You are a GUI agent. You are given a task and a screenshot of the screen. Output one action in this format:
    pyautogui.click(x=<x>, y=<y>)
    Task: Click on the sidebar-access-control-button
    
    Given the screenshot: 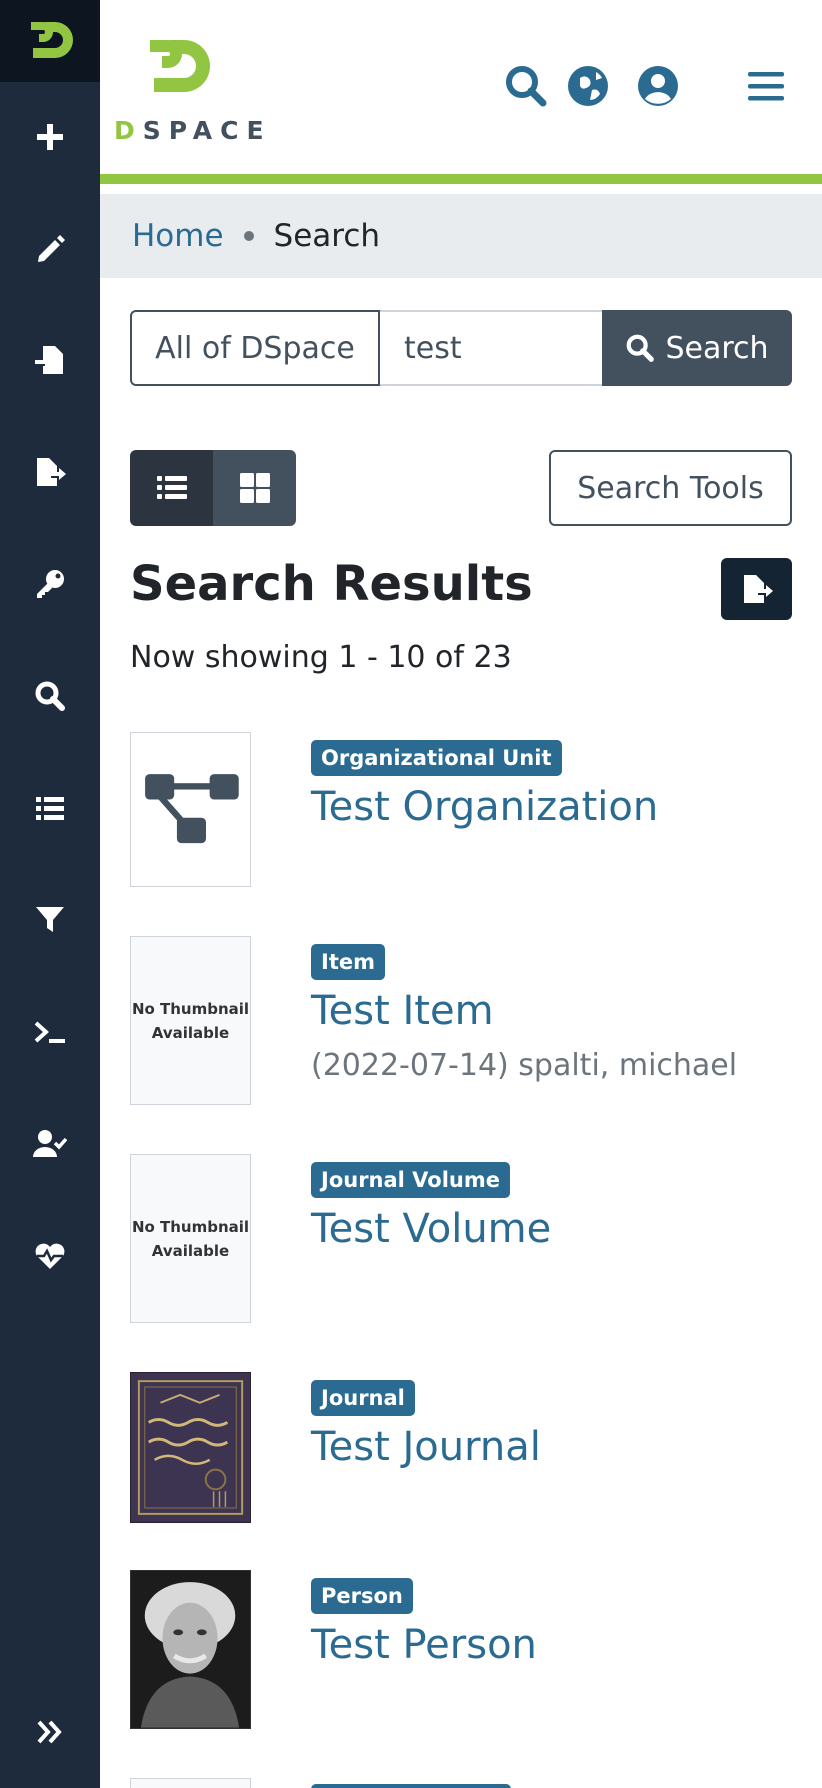 What is the action you would take?
    pyautogui.click(x=50, y=584)
    